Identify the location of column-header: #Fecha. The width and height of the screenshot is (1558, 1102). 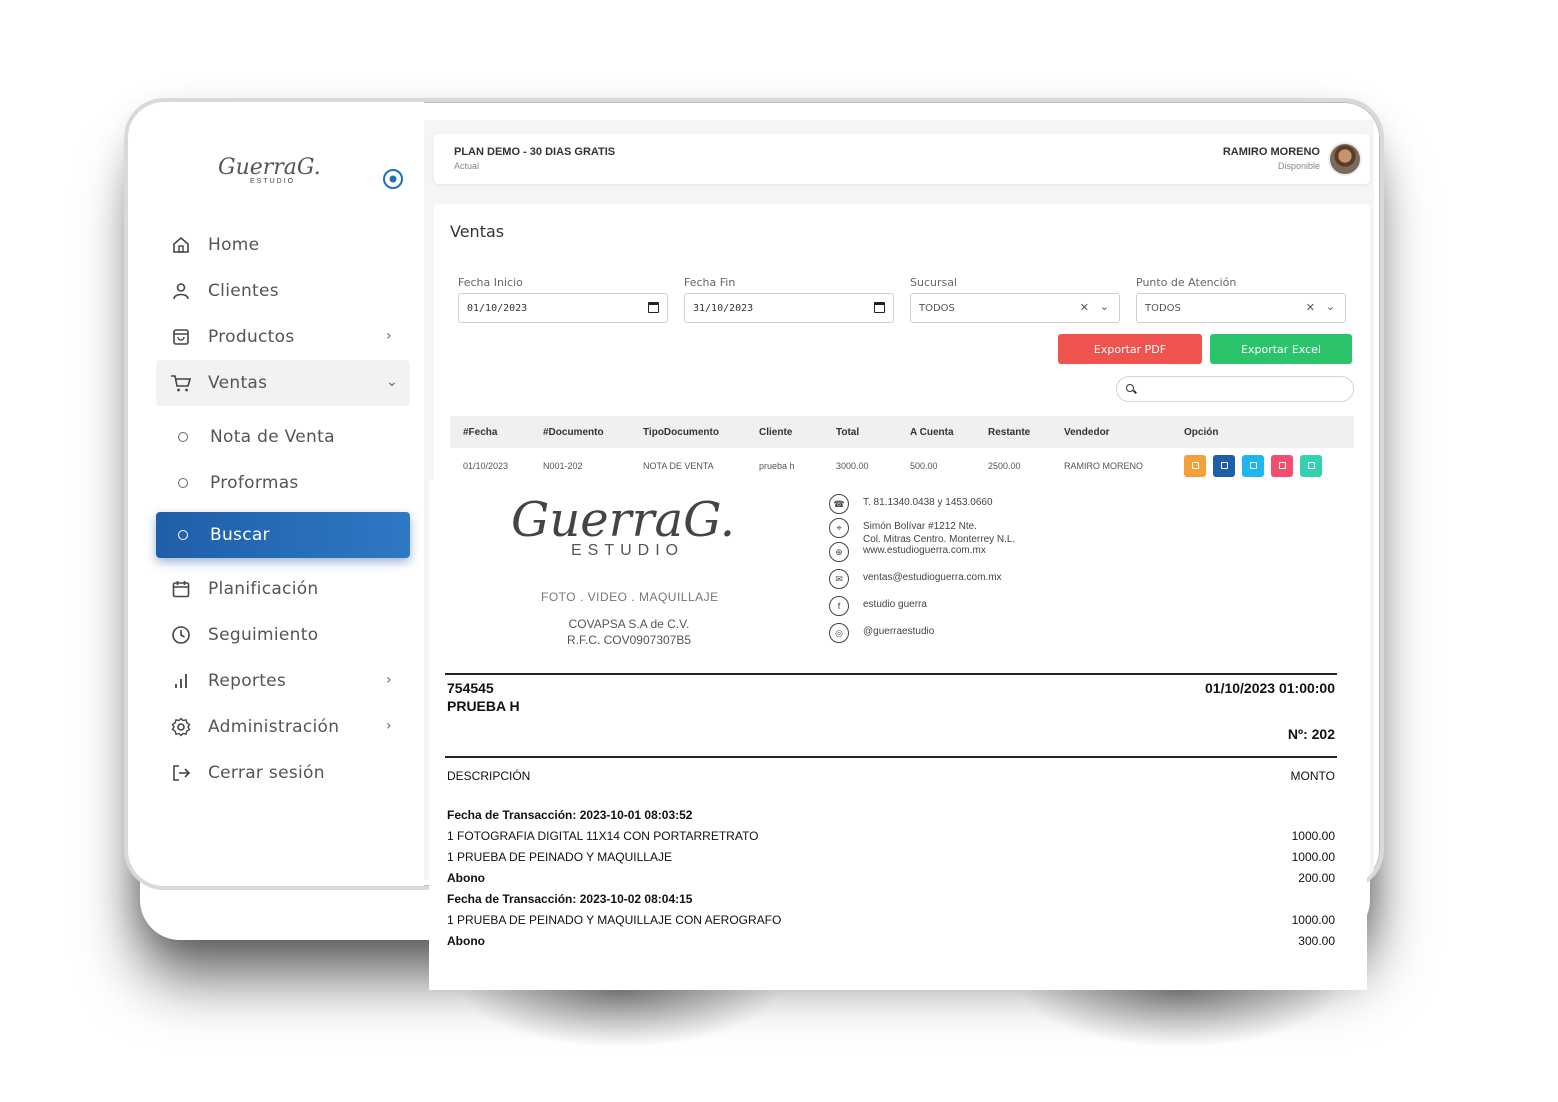
(490, 432).